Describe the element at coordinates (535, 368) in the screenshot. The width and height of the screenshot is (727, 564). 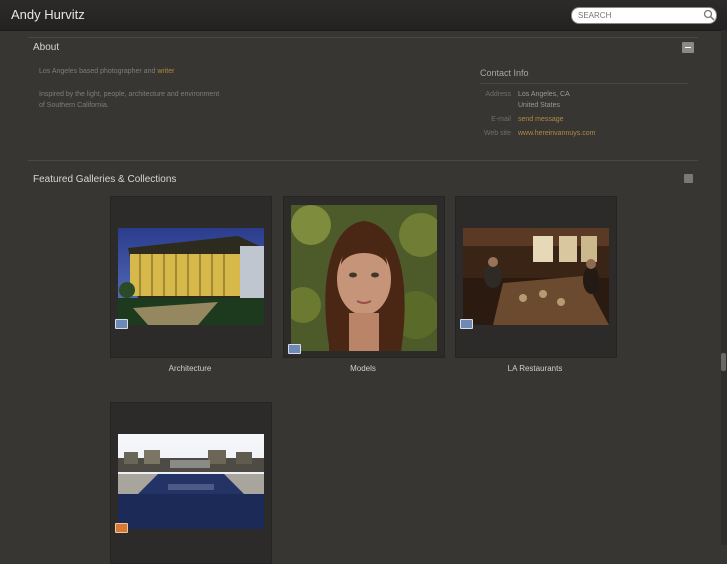
I see `gallery-caption-la-restaurants: LA Restaurants` at that location.